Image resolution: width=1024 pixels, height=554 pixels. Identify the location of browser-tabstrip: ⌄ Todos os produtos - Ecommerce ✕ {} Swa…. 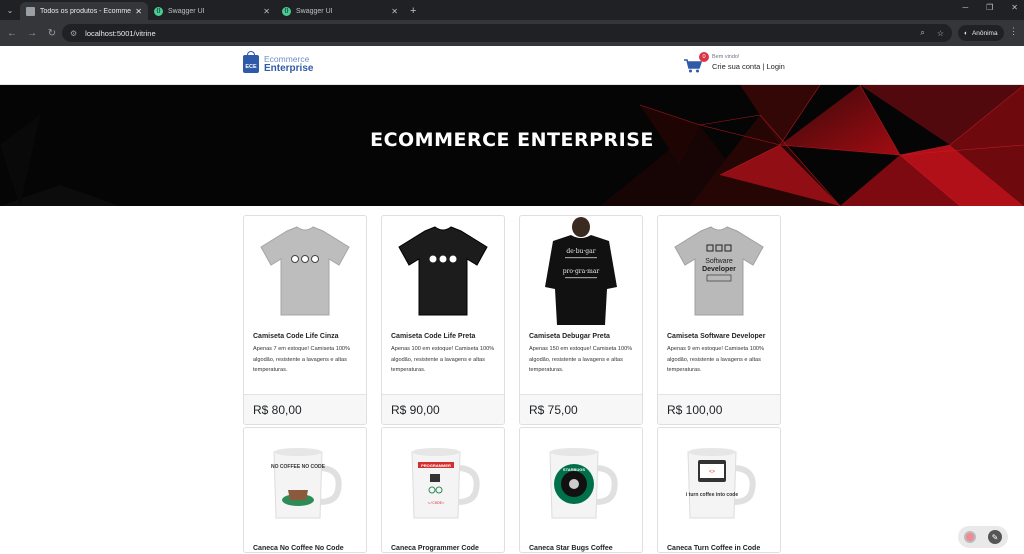
(512, 10).